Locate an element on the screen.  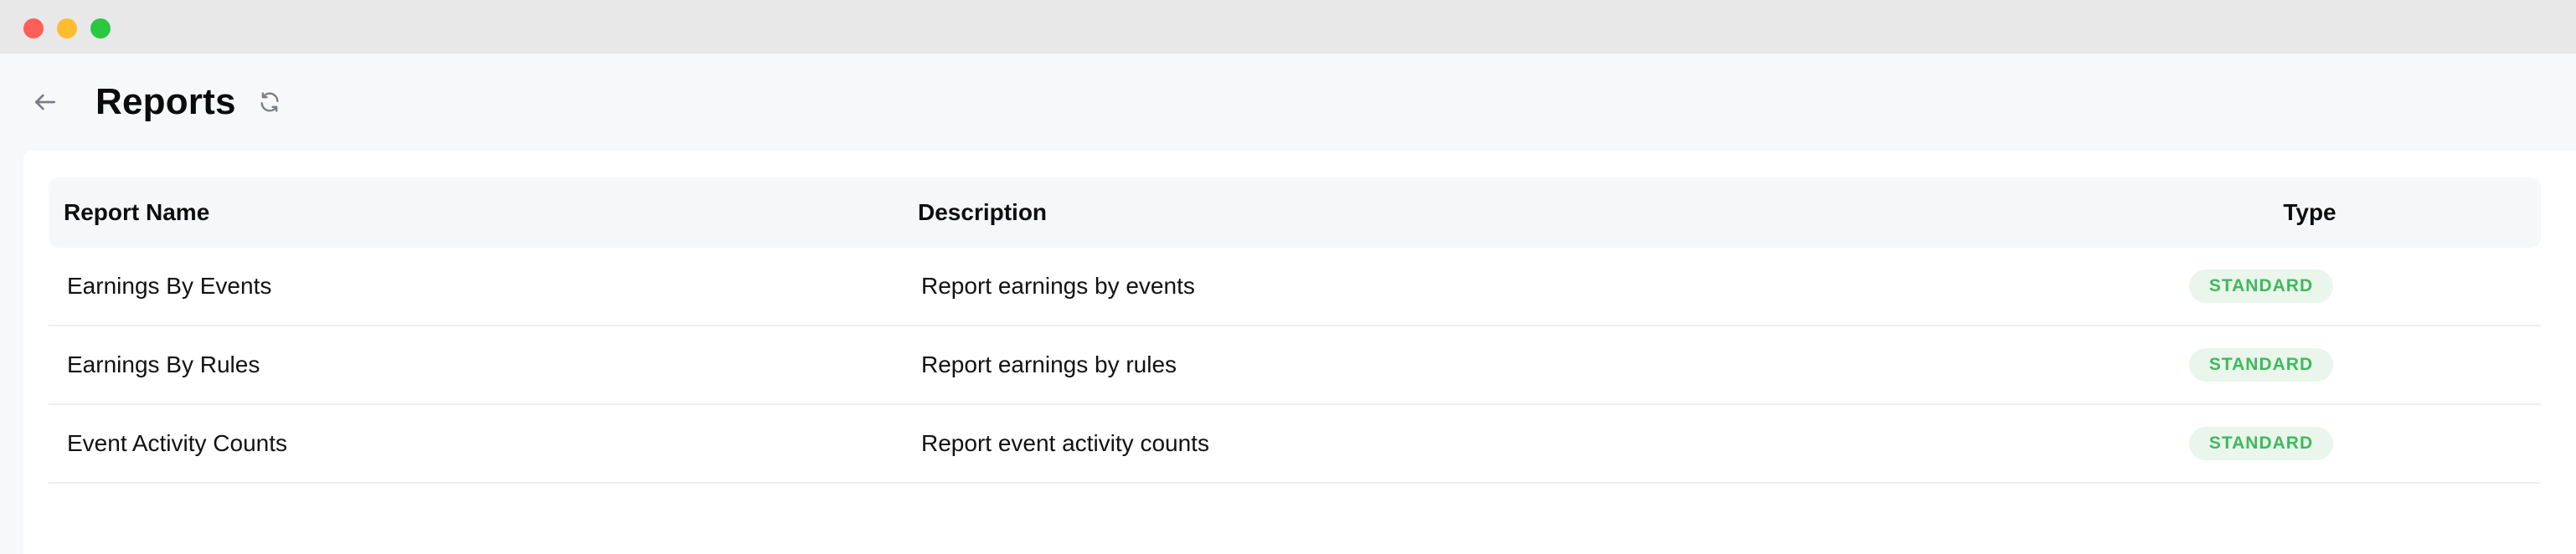
report-description-cell: Report earnings by events is located at coordinates (1058, 286).